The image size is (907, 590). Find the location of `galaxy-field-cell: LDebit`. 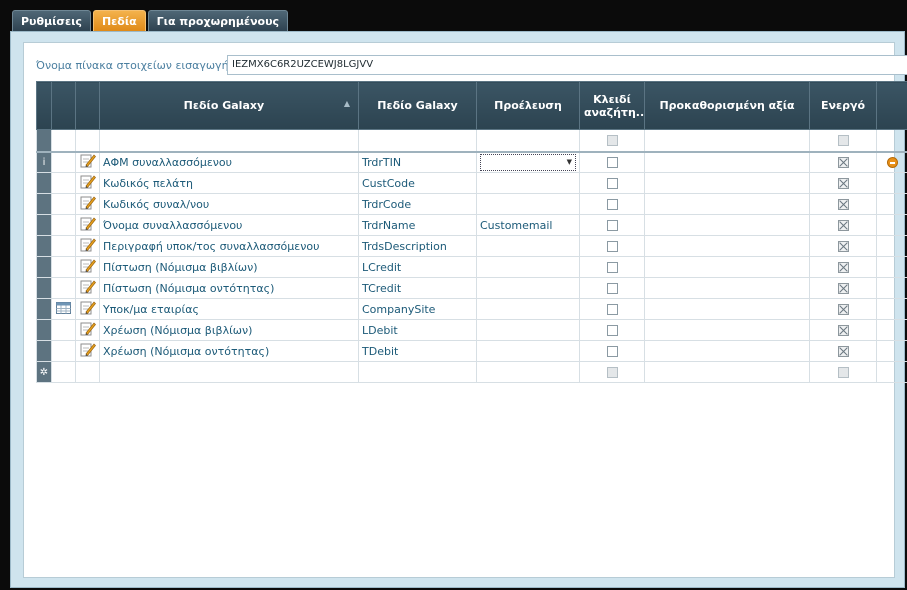

galaxy-field-cell: LDebit is located at coordinates (417, 330).